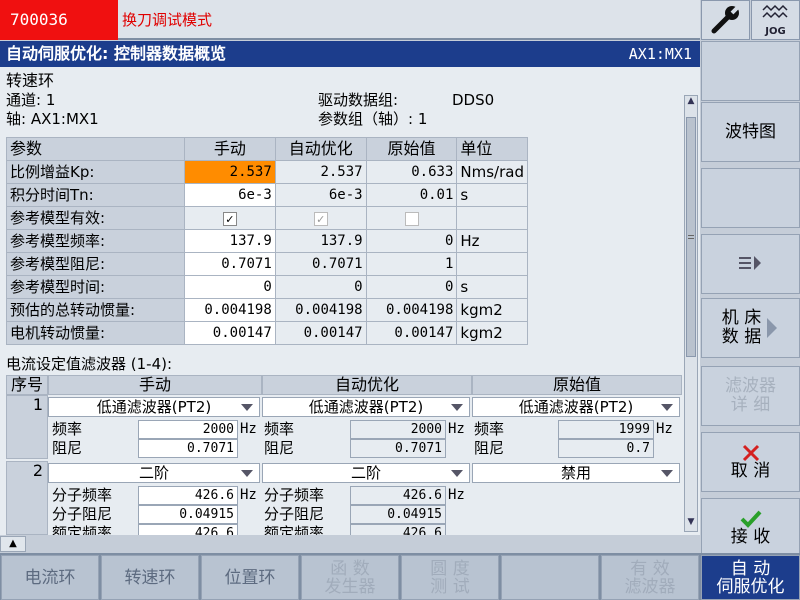  I want to click on filter2-type-manual: 二阶, so click(154, 473).